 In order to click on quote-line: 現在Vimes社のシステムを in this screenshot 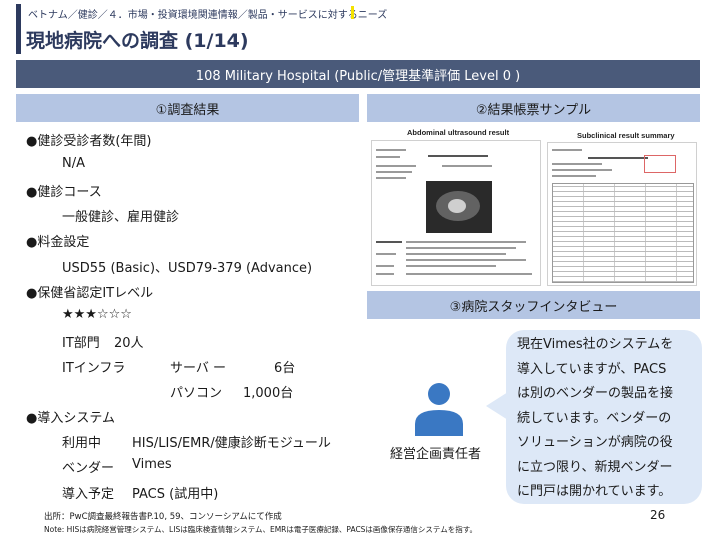, I will do `click(595, 344)`.